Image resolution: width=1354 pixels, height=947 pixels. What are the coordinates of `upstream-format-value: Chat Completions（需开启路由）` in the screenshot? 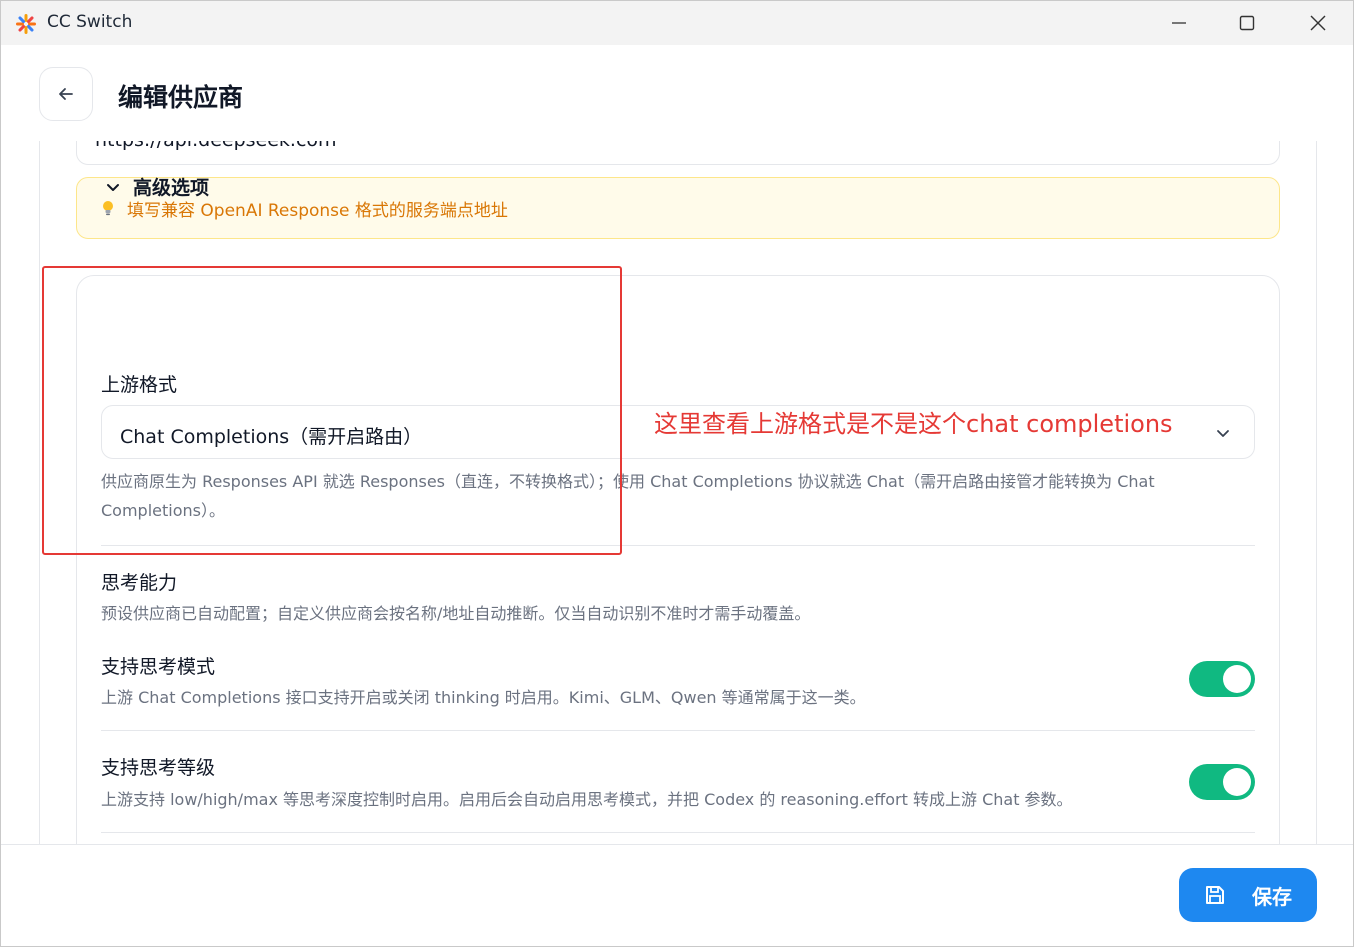 It's located at (271, 437).